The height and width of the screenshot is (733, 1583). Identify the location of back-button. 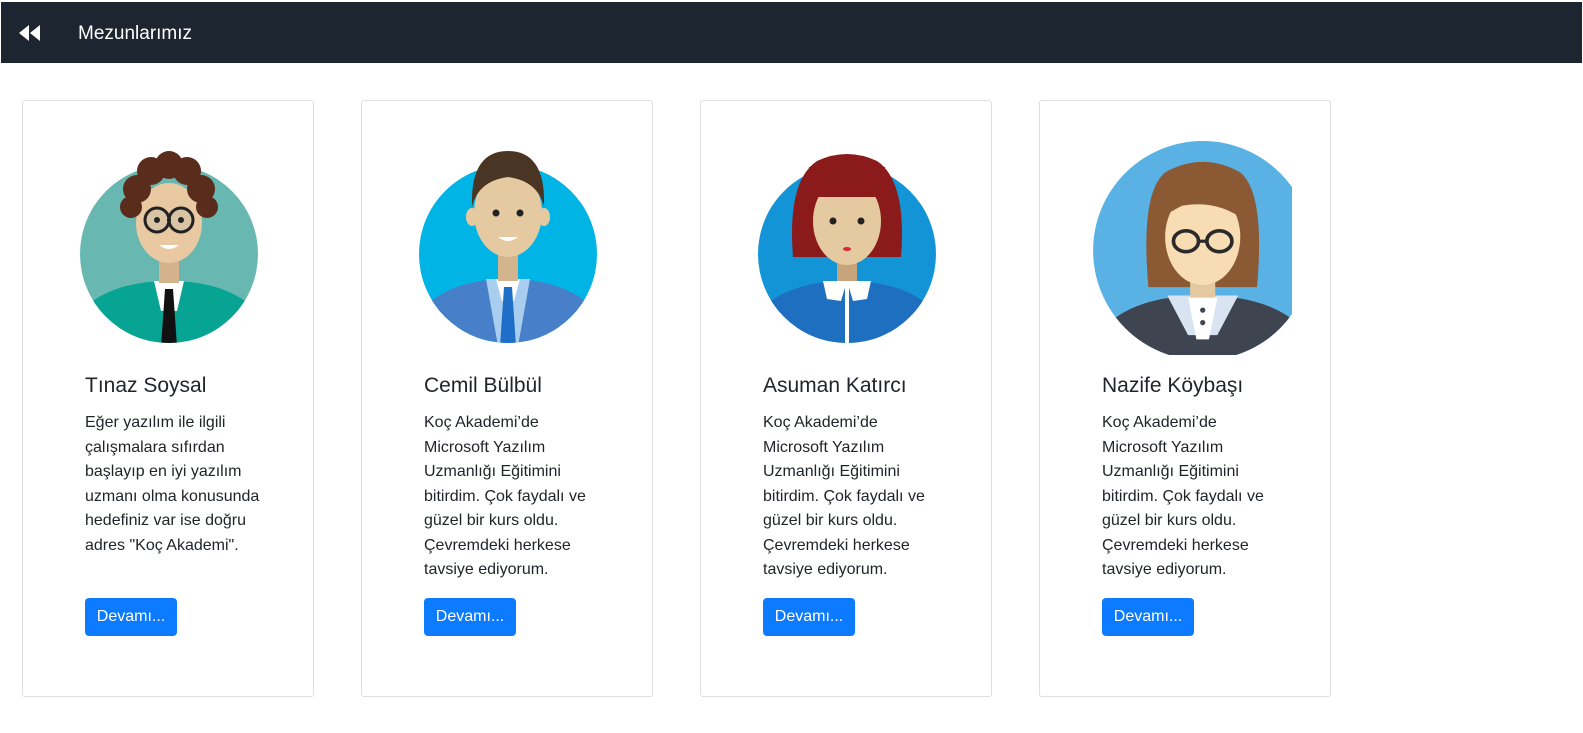
(30, 33).